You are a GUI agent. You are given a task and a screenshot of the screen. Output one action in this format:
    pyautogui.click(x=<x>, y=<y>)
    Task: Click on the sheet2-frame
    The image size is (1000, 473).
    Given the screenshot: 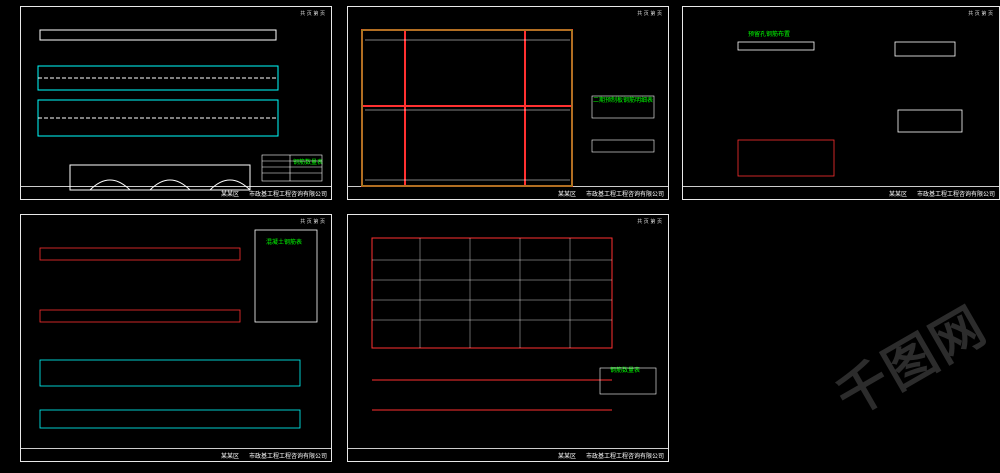 What is the action you would take?
    pyautogui.click(x=467, y=108)
    